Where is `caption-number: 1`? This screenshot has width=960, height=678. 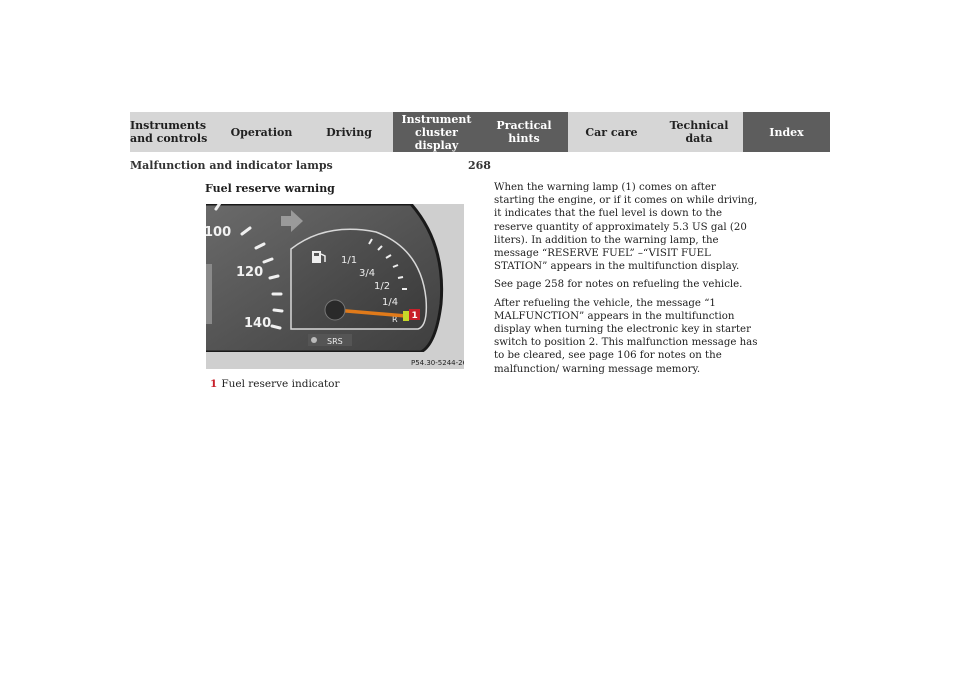 caption-number: 1 is located at coordinates (214, 384).